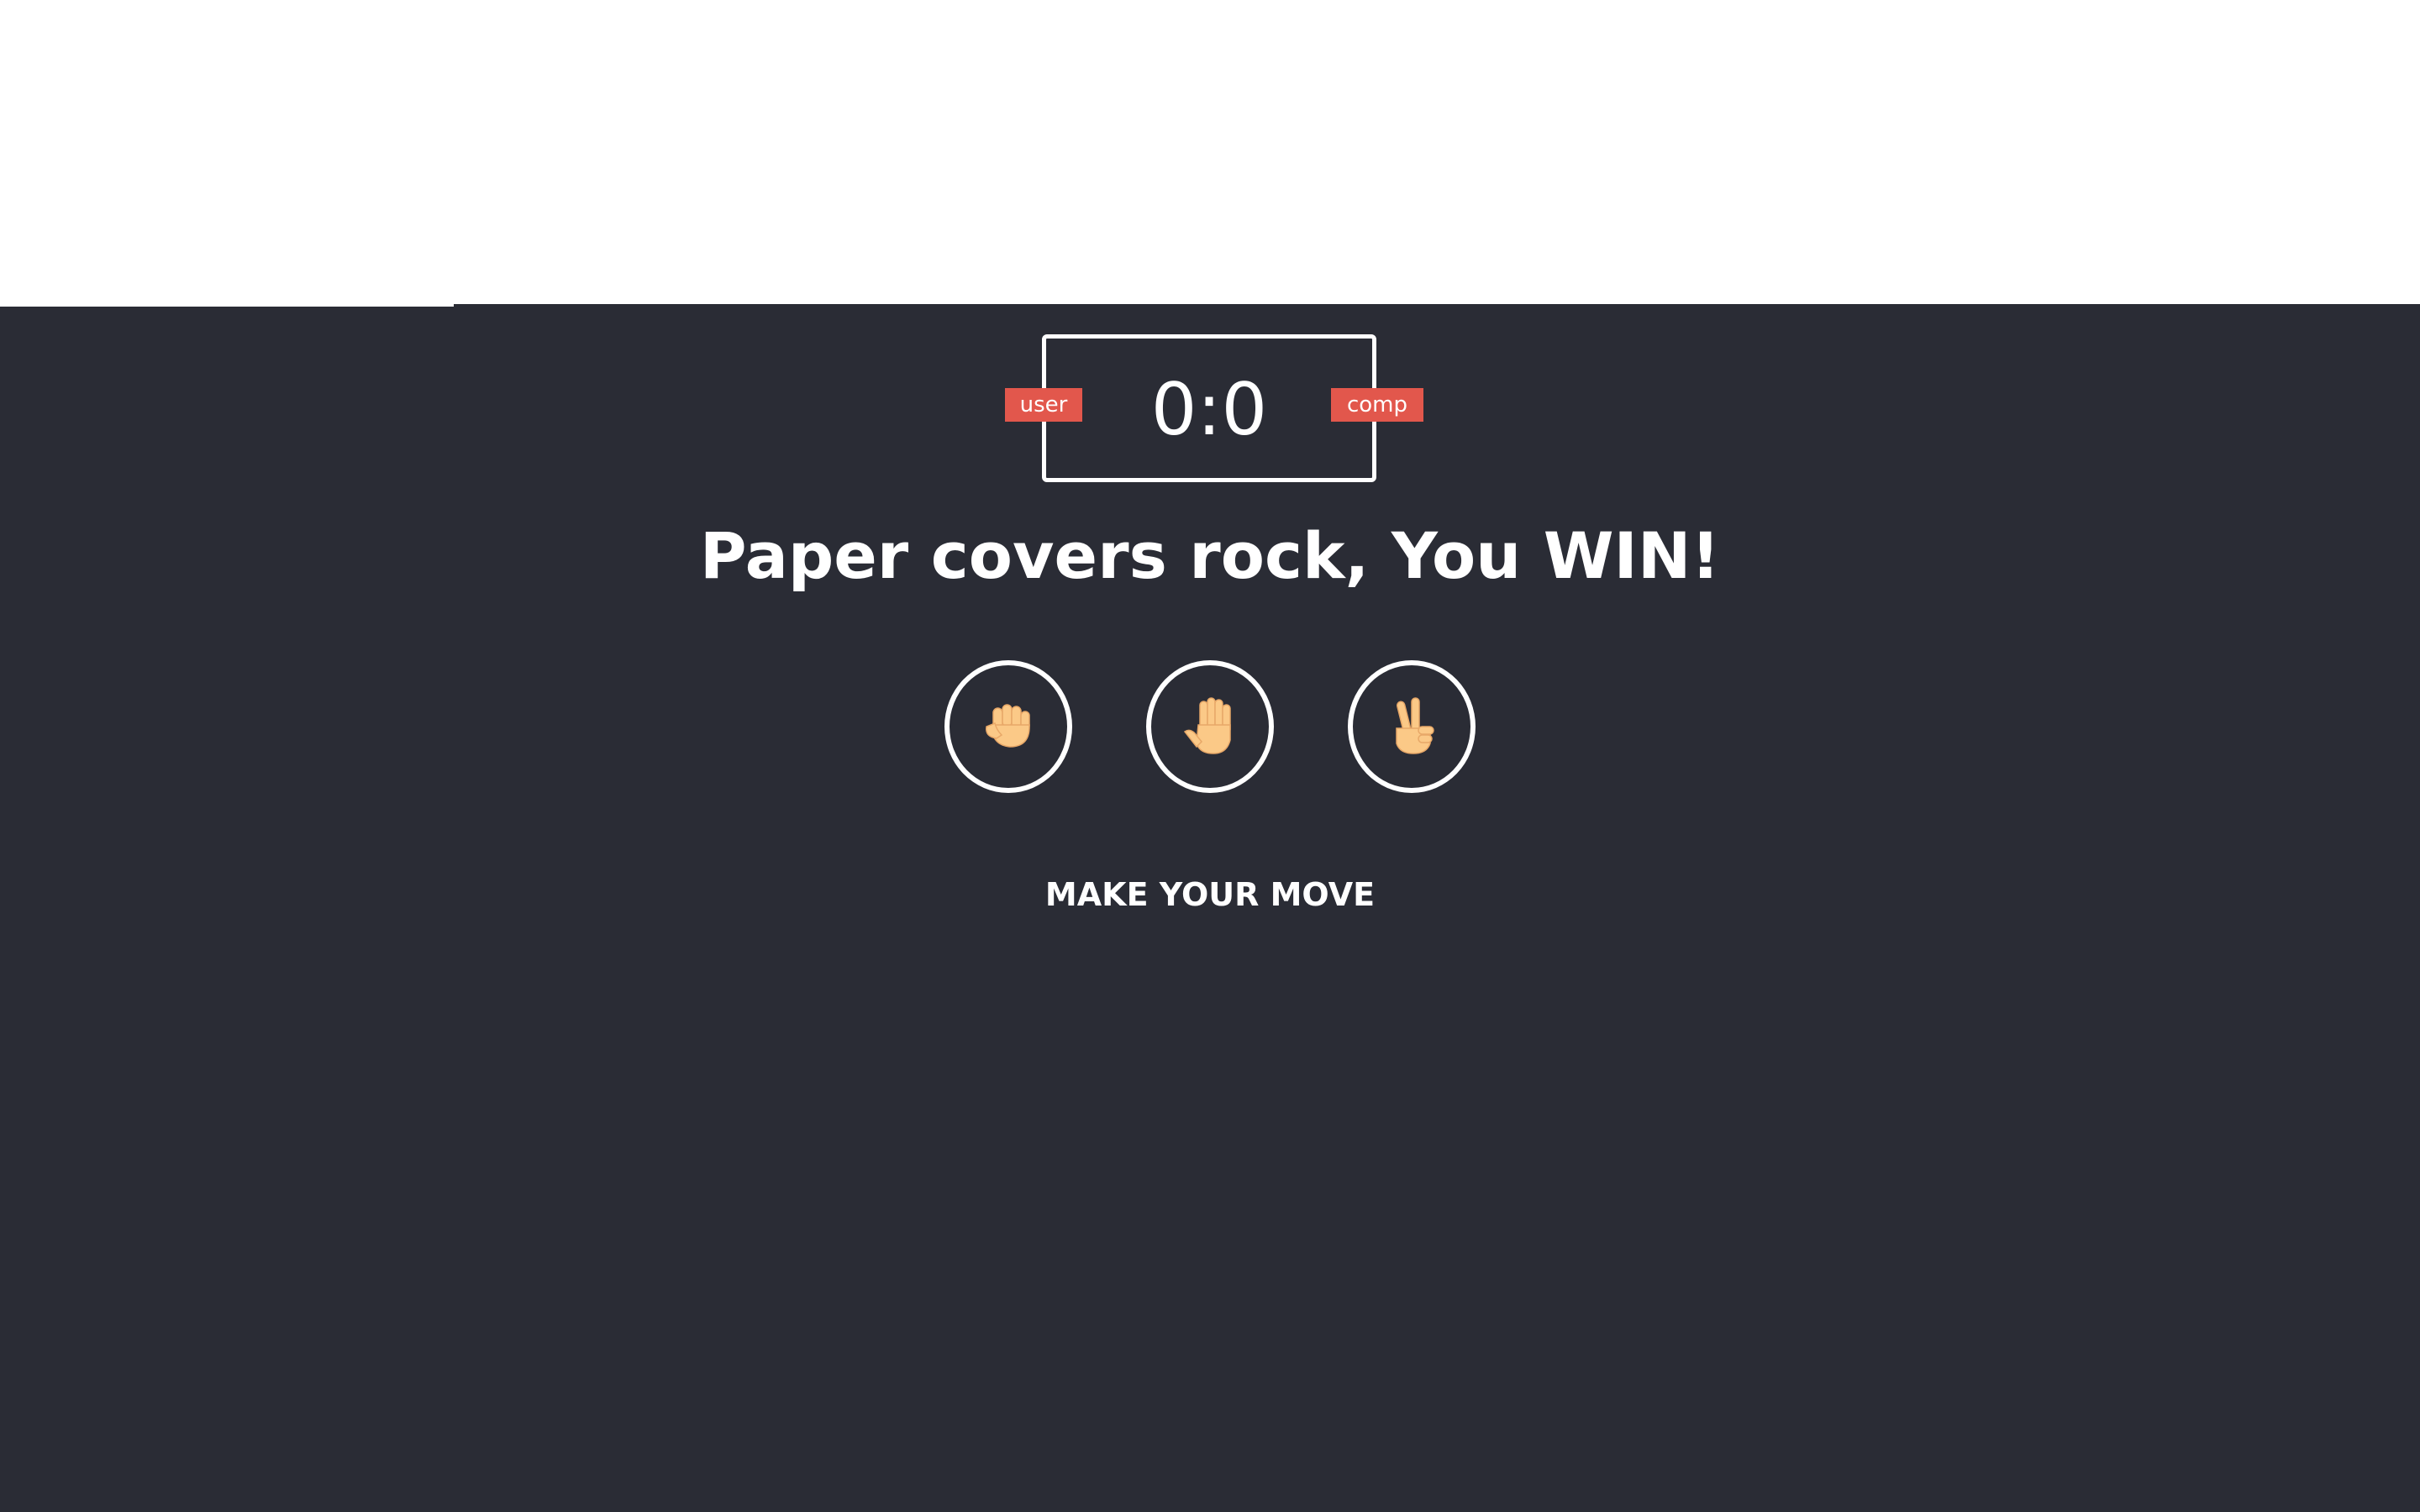 The width and height of the screenshot is (2420, 1512). I want to click on scissors-hand-icon, so click(1415, 725).